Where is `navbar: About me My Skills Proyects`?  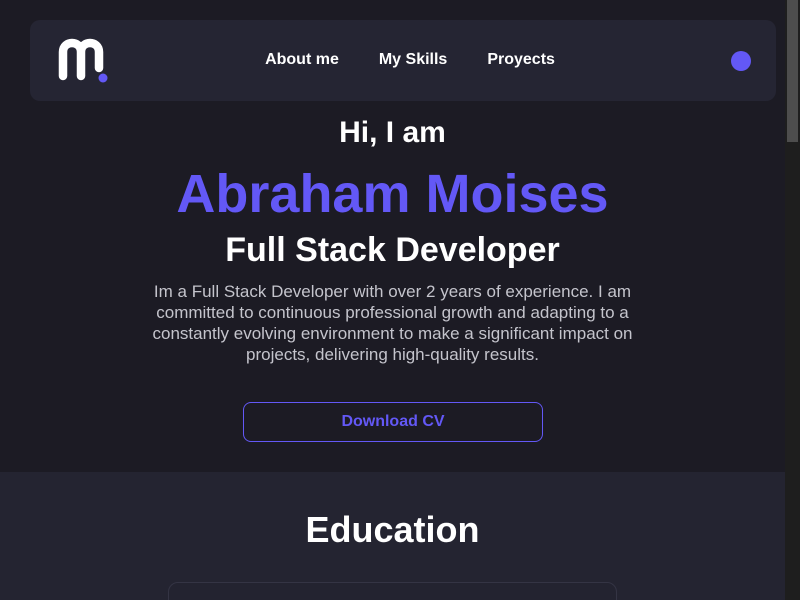 navbar: About me My Skills Proyects is located at coordinates (403, 60).